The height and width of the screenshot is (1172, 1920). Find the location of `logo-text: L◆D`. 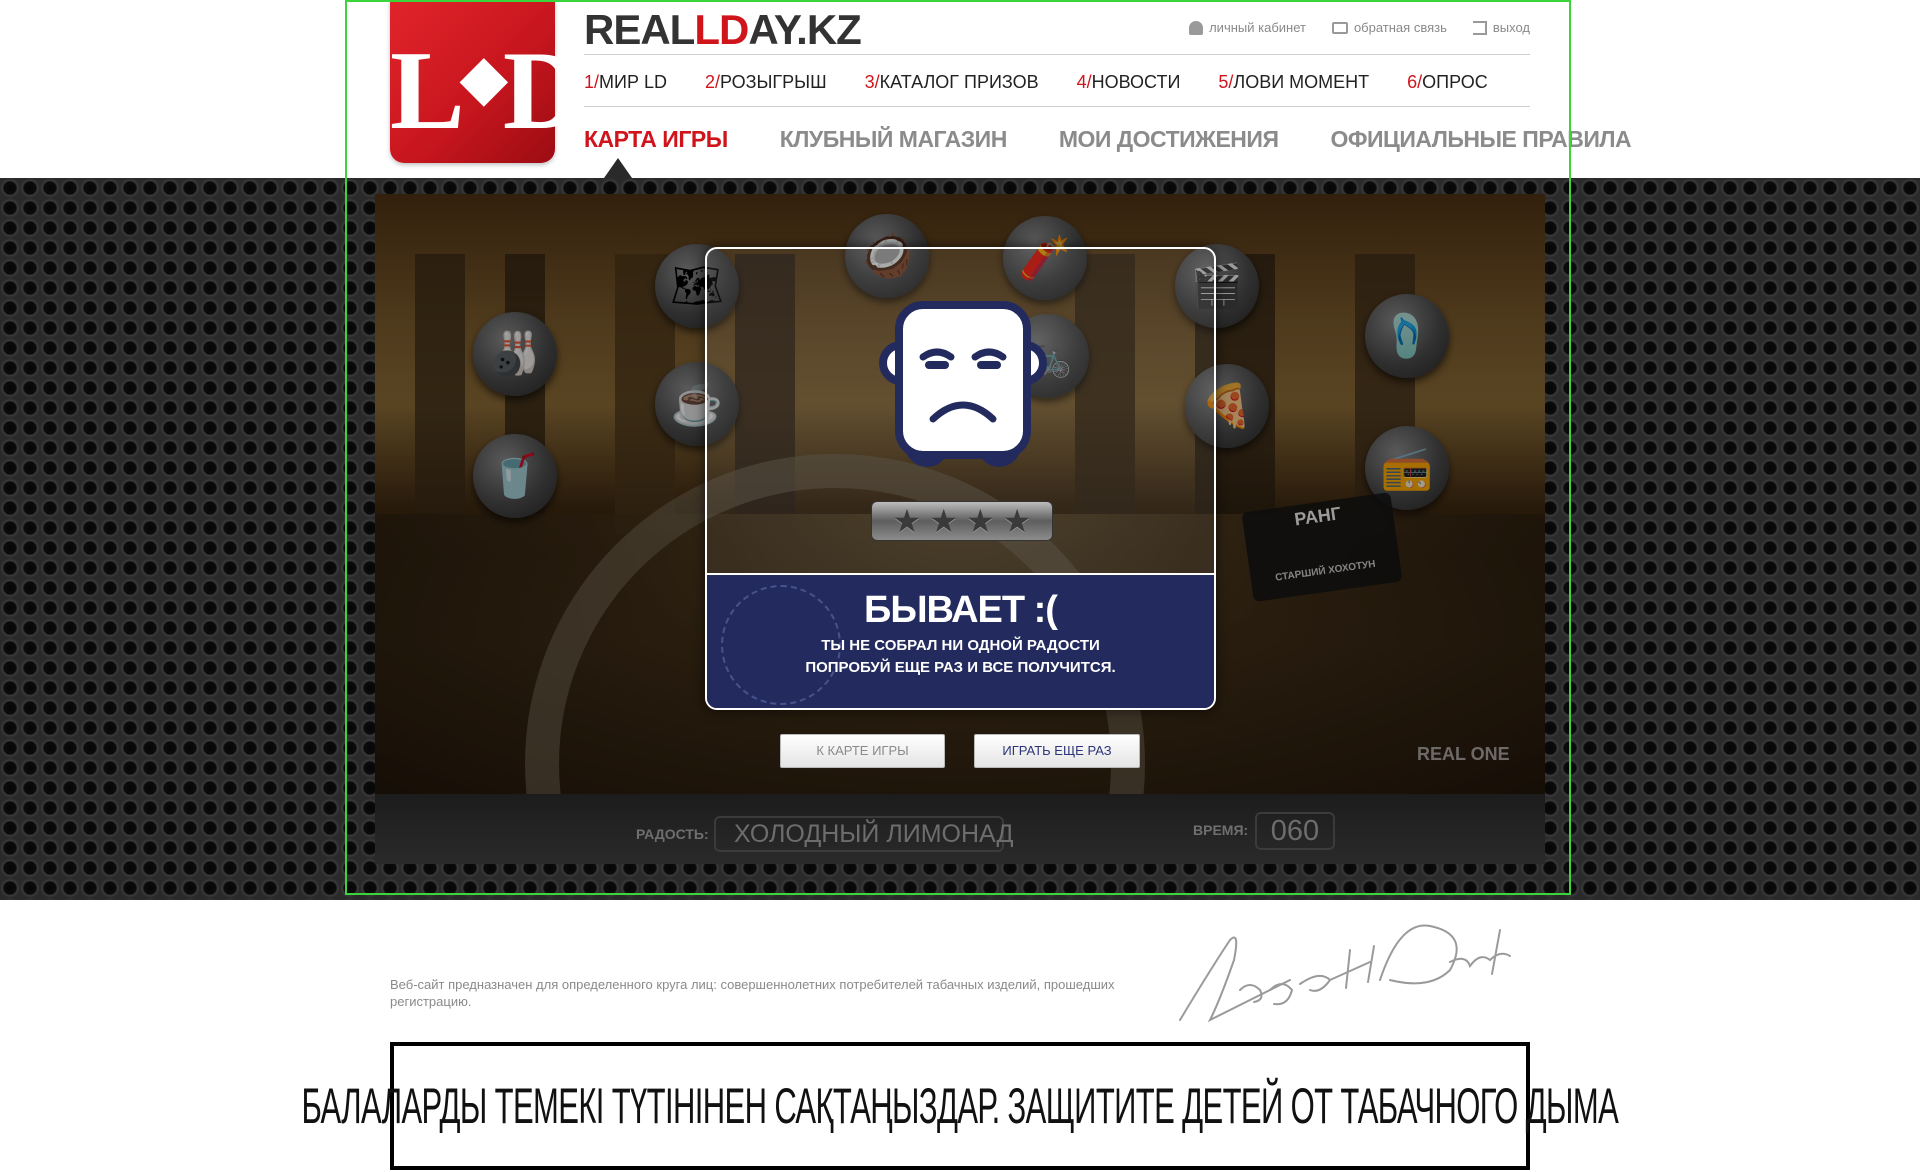

logo-text: L◆D is located at coordinates (487, 91).